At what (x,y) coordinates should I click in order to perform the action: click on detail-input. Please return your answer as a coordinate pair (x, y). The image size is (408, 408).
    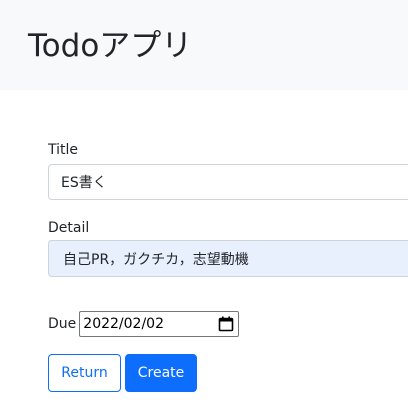
    Looking at the image, I should click on (228, 258).